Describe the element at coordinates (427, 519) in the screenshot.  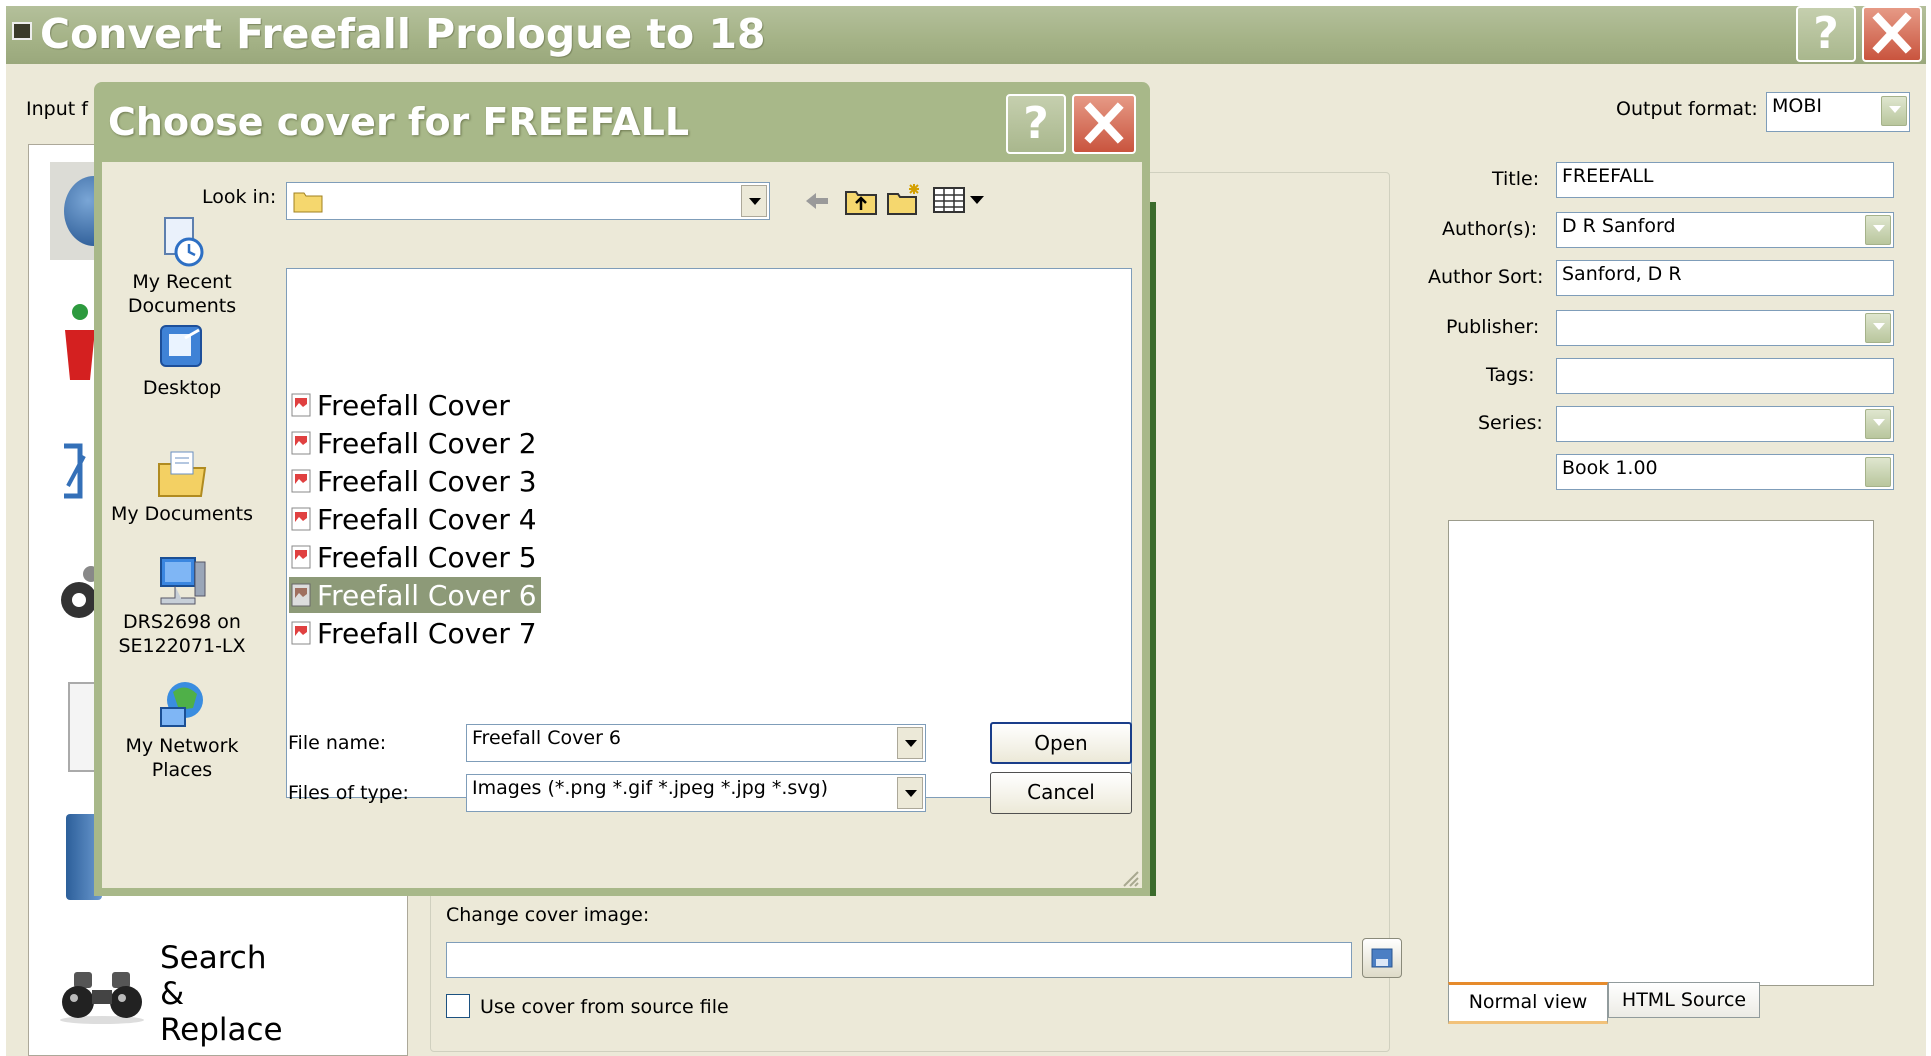
I see `file-name: Freefall Cover 4` at that location.